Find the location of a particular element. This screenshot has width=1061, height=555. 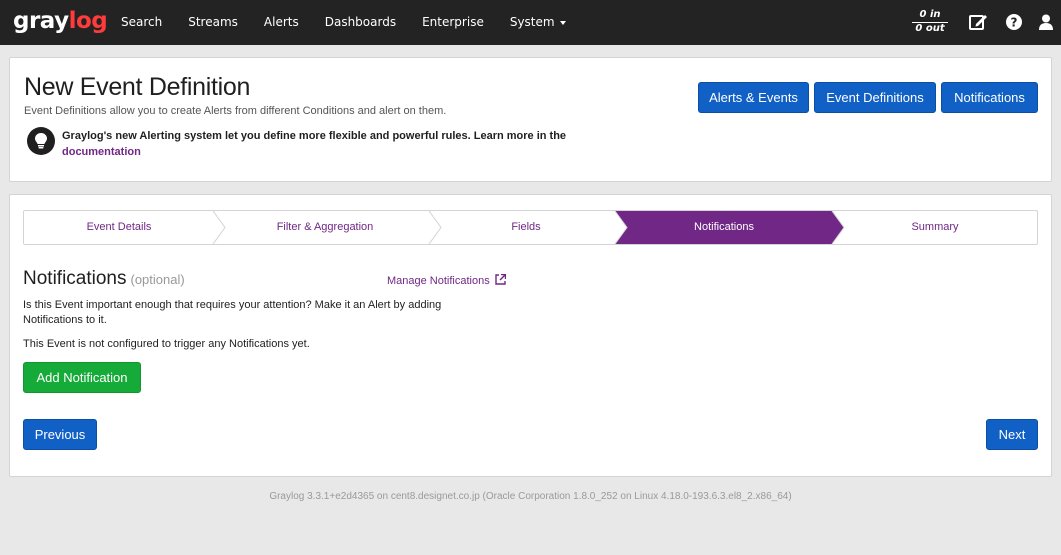

manage-notifications-link: Manage Notifications is located at coordinates (446, 280).